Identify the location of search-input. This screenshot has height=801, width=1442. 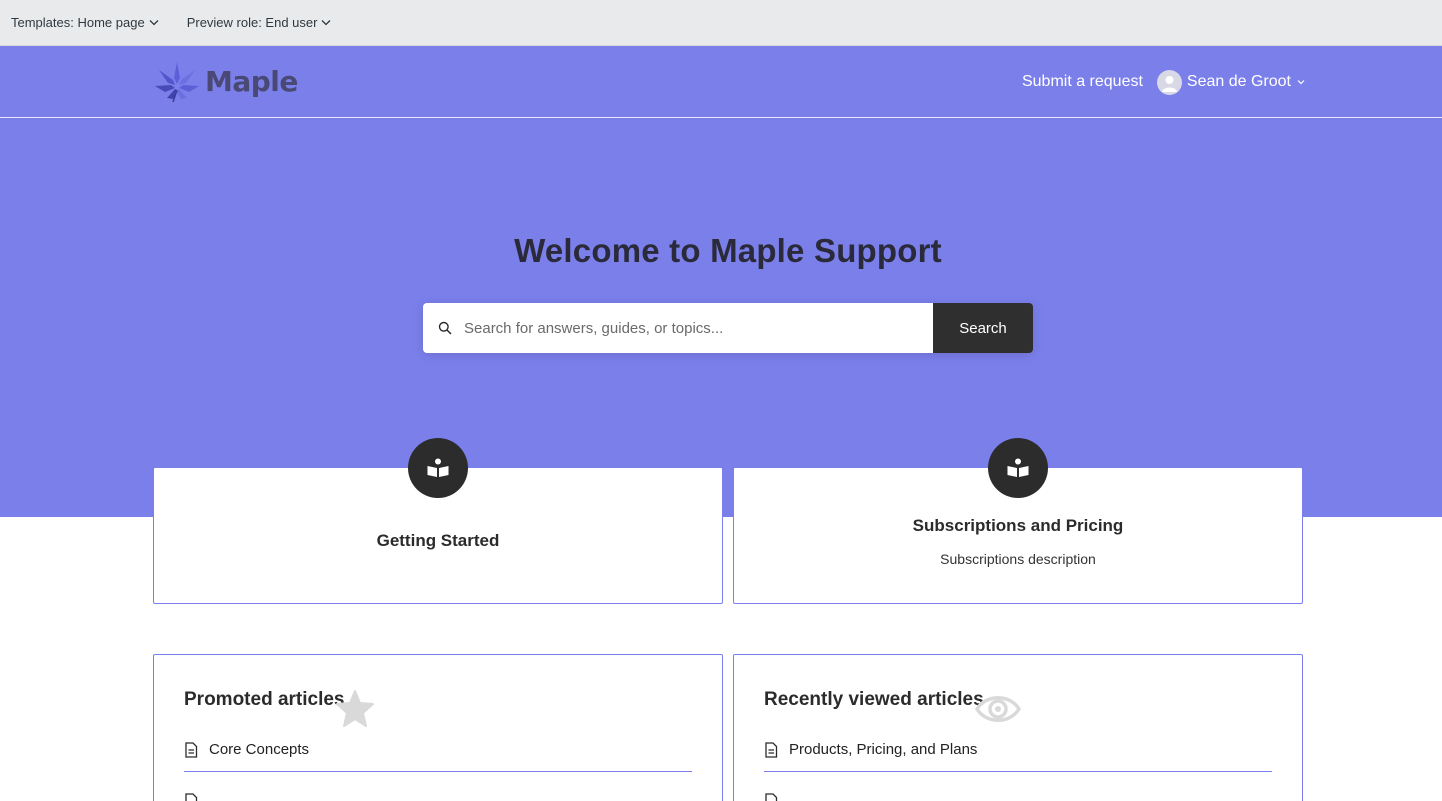
(684, 328).